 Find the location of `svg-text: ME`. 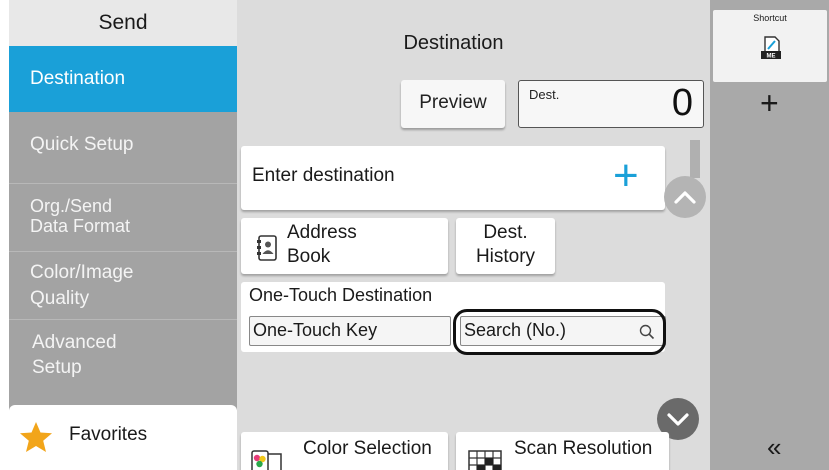

svg-text: ME is located at coordinates (771, 57).